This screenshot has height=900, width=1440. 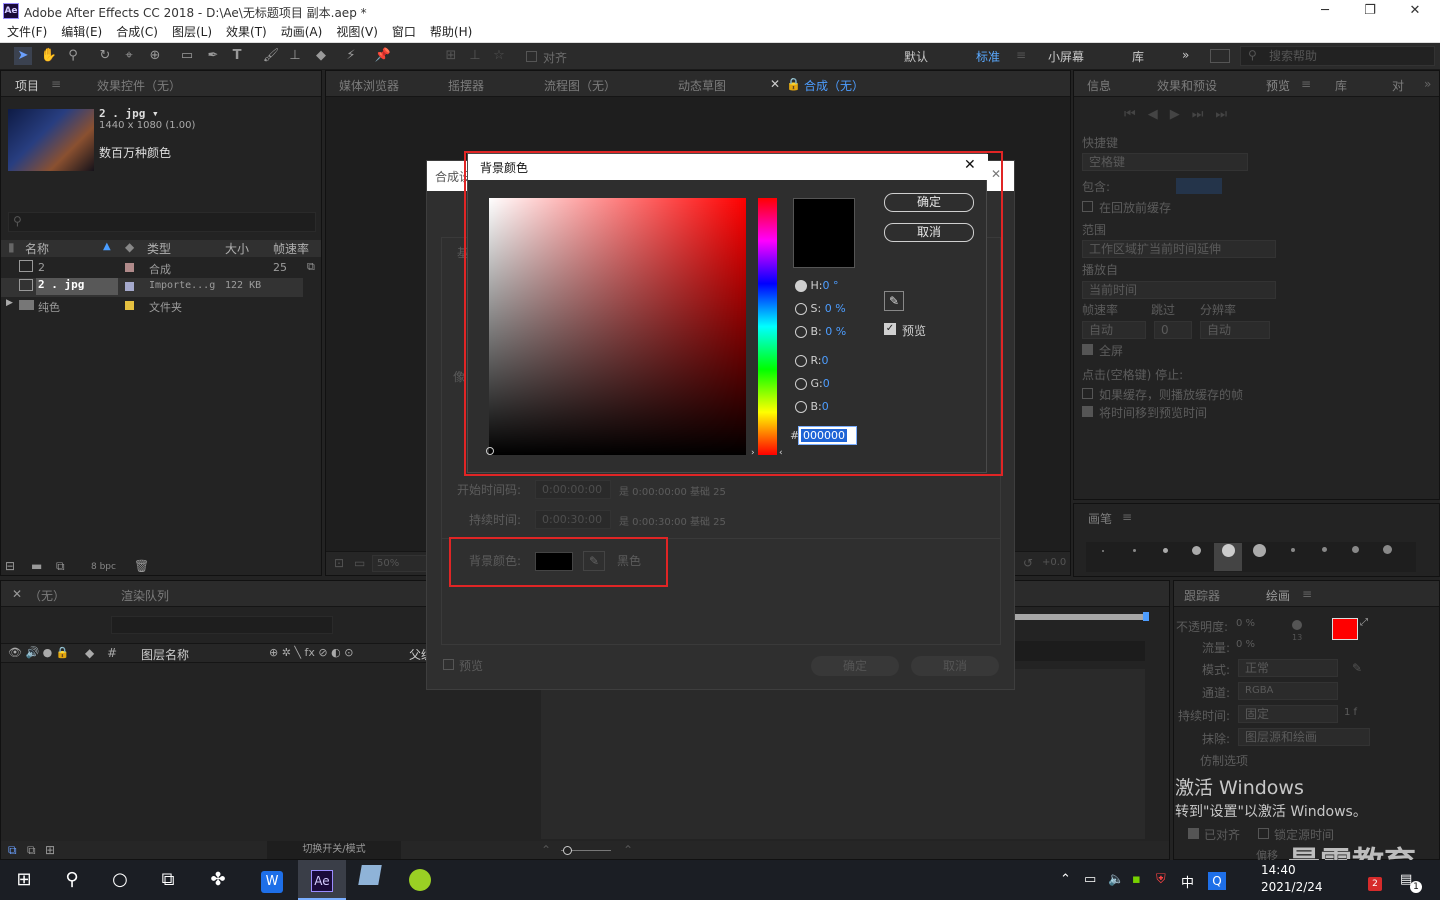 I want to click on menu-help: 帮助(H), so click(x=451, y=32).